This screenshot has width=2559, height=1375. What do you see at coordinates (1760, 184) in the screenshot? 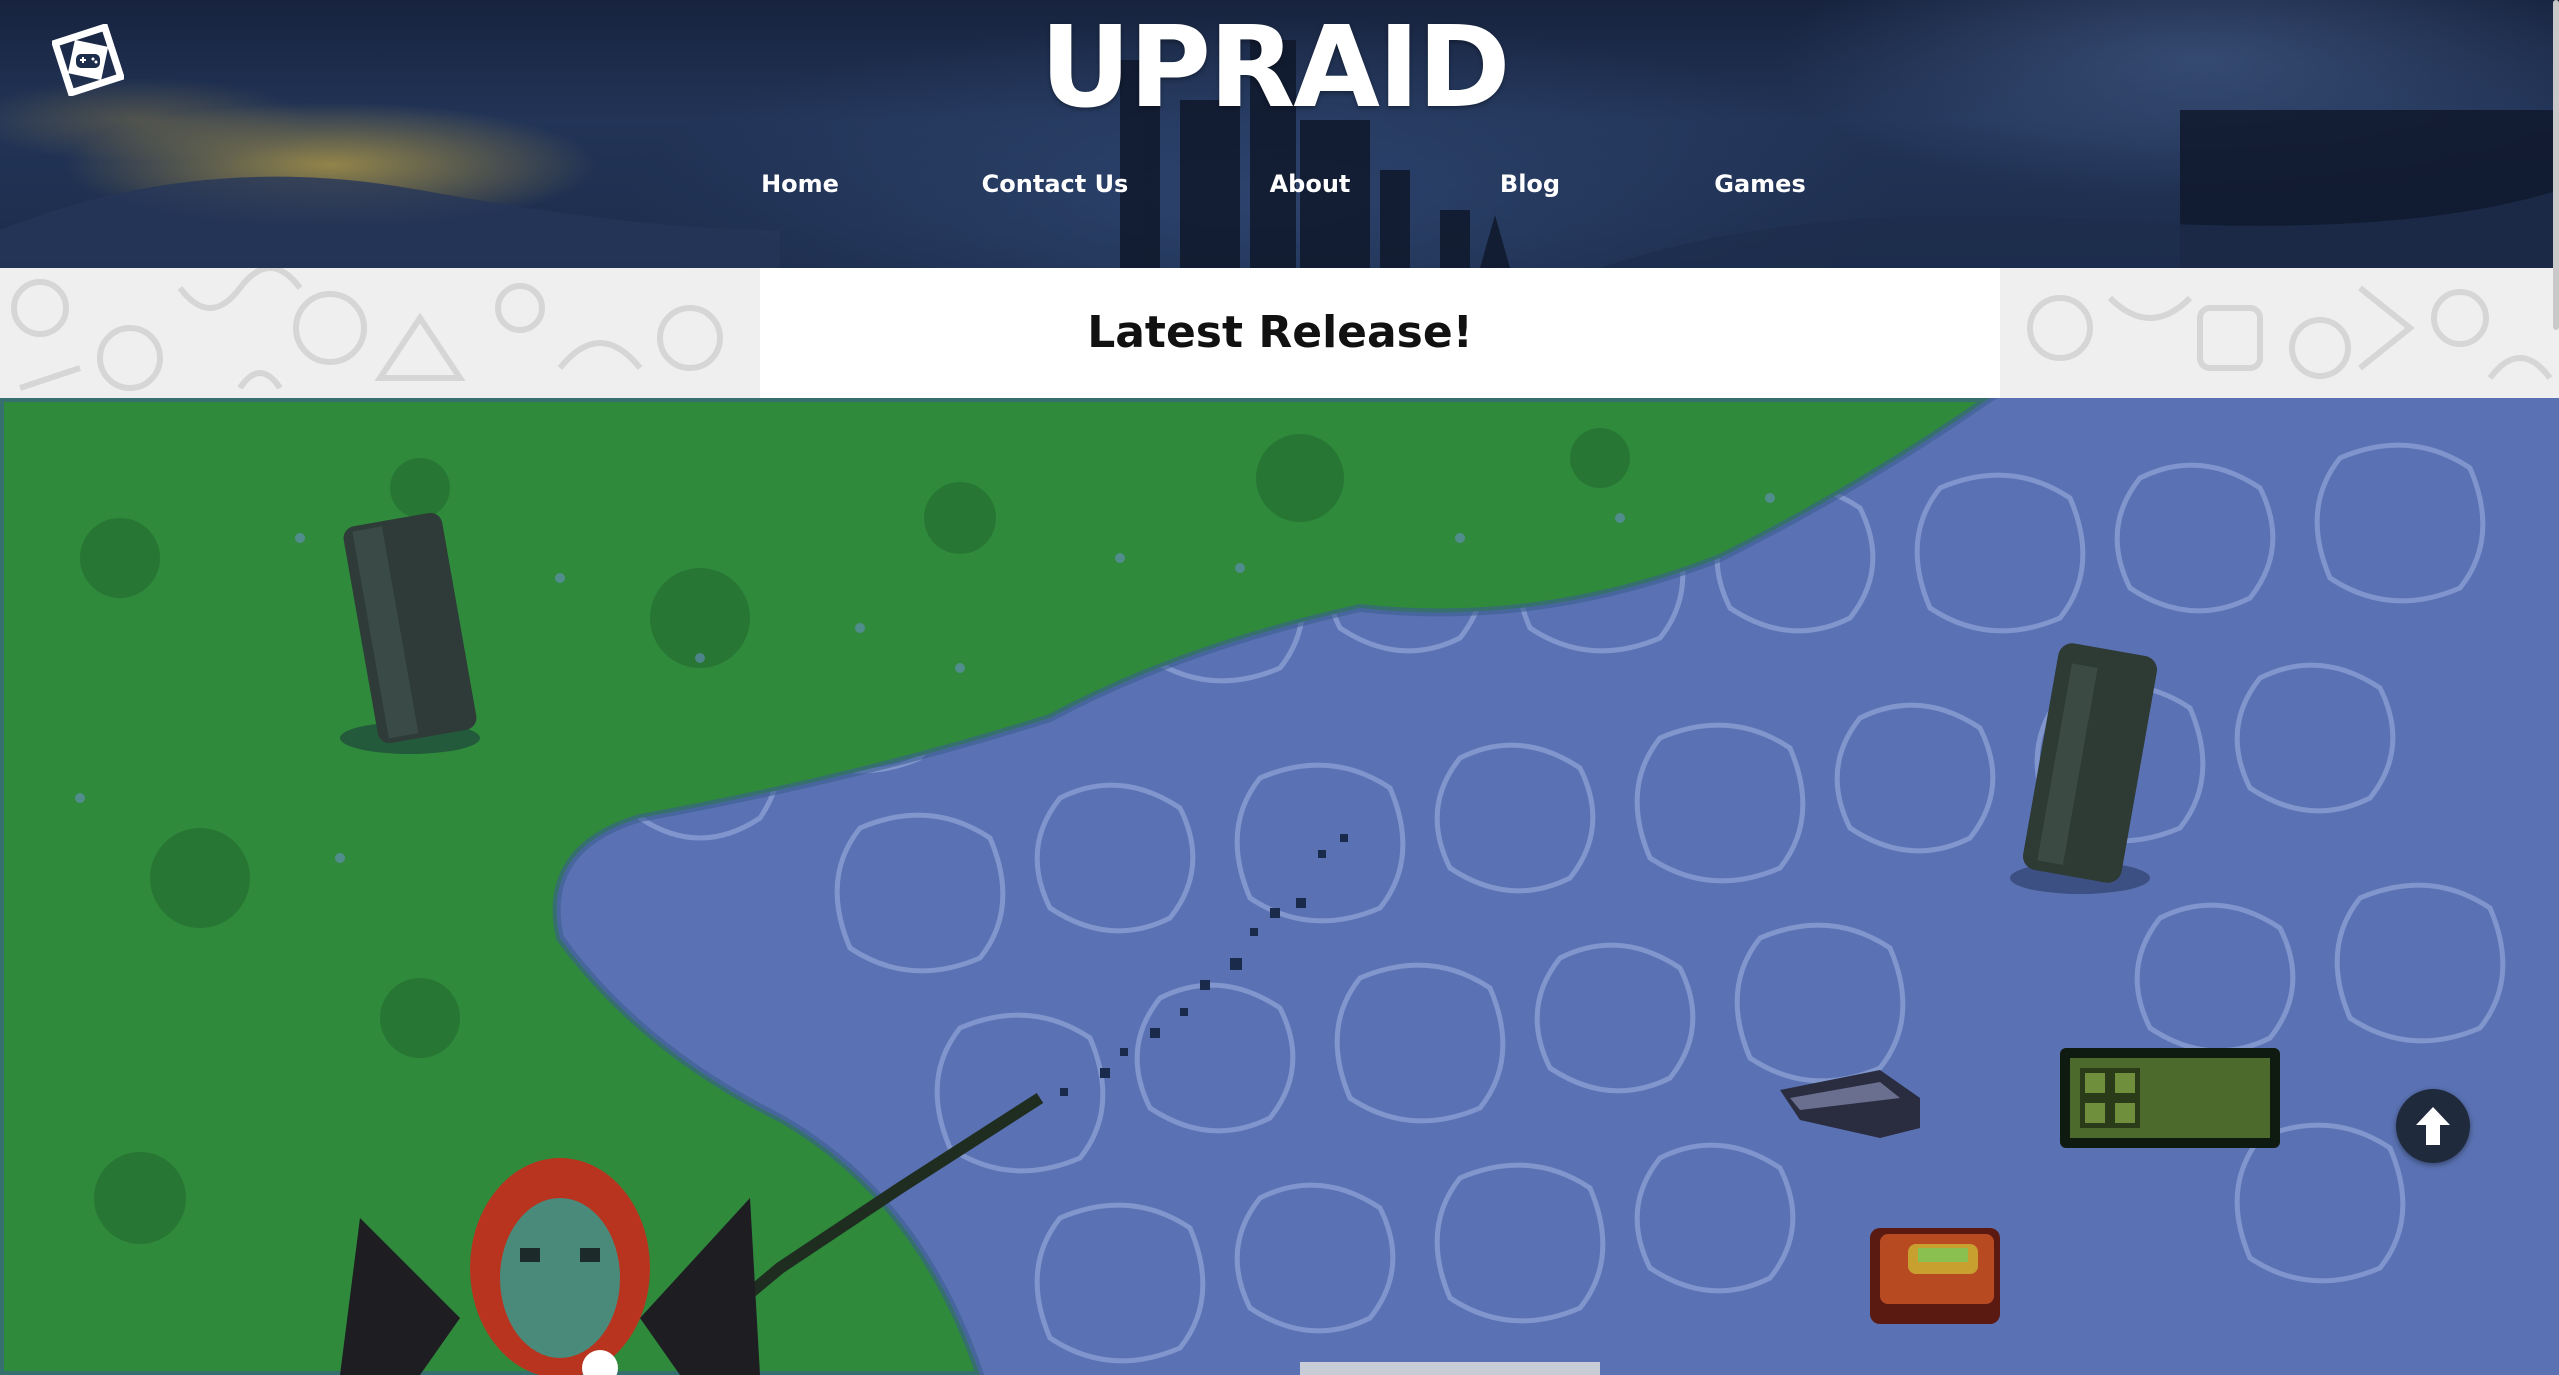
I see `nav-games: Games` at bounding box center [1760, 184].